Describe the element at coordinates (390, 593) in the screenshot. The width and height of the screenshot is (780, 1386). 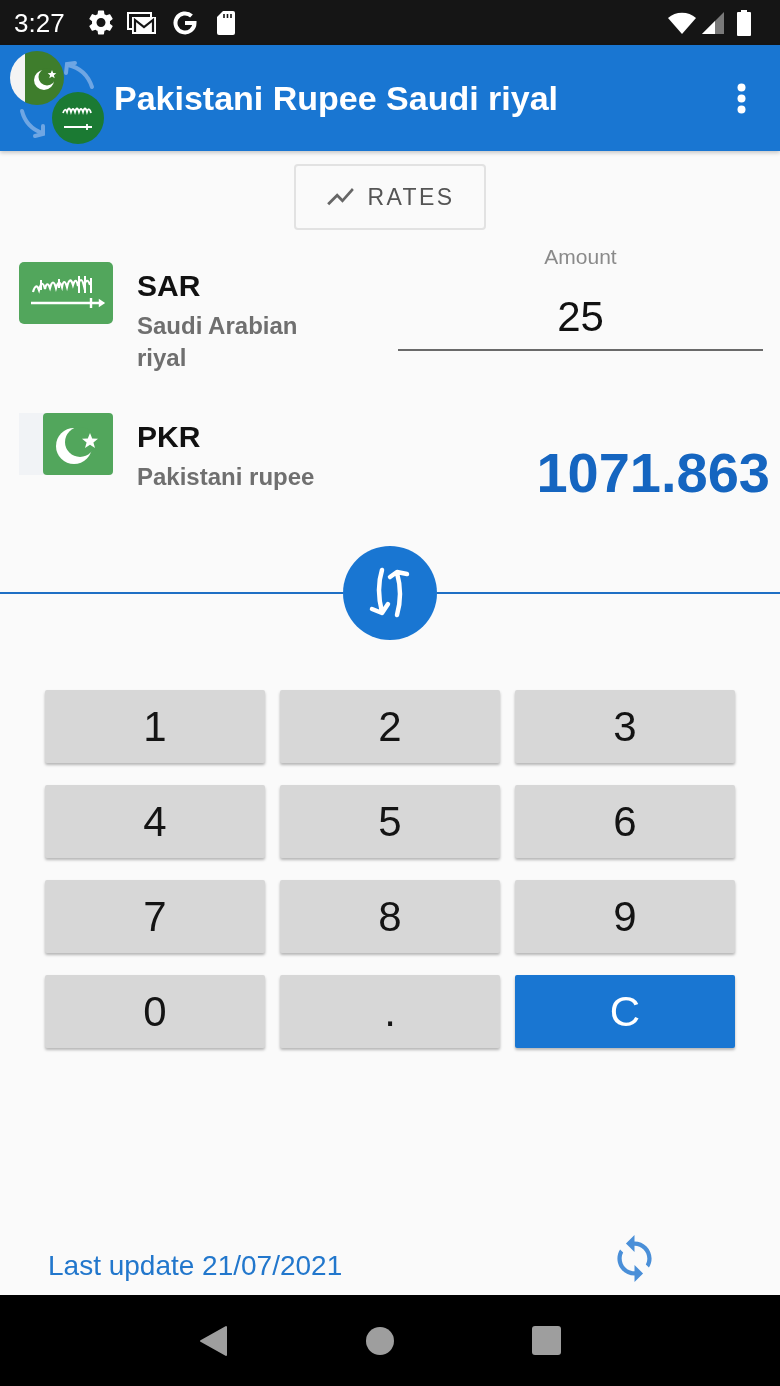
I see `swap-arrows-icon` at that location.